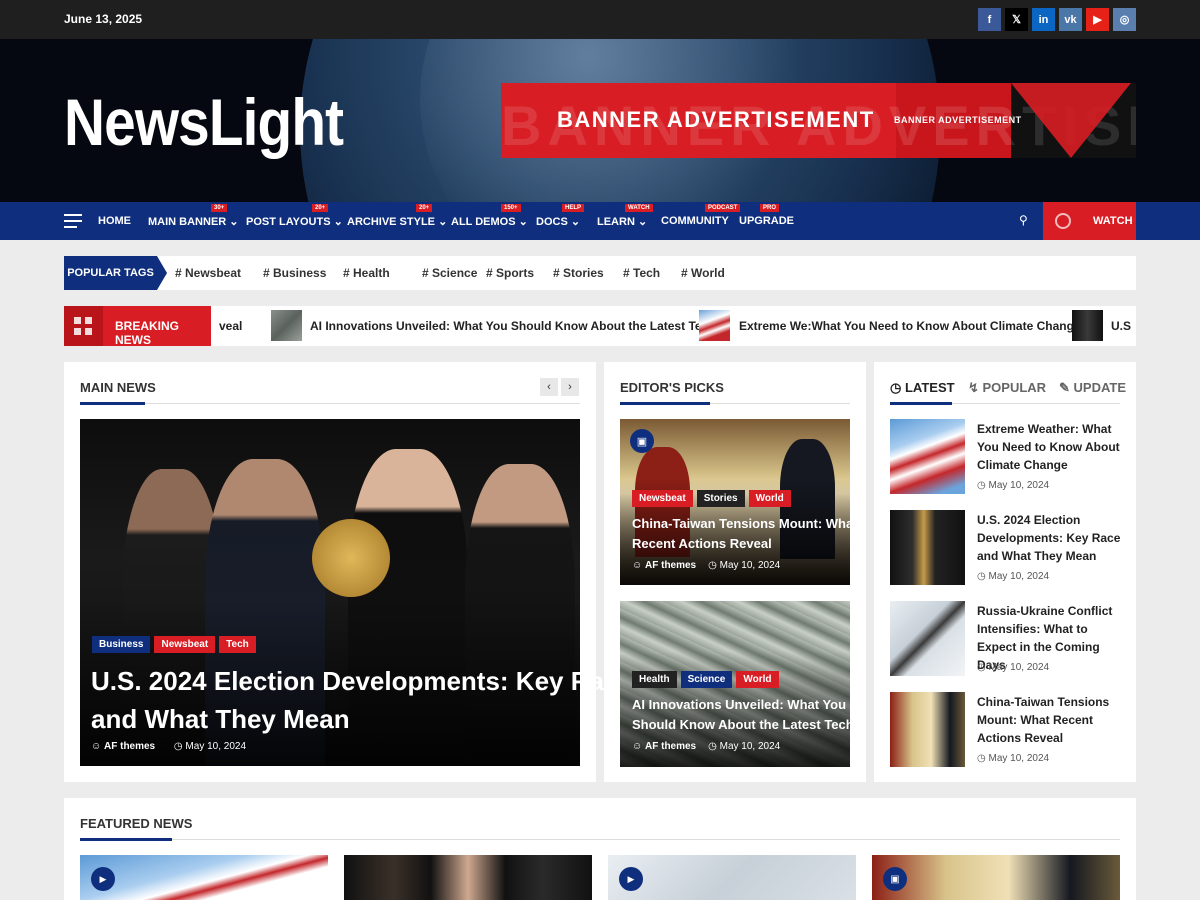 Image resolution: width=1200 pixels, height=900 pixels. I want to click on linkedin-icon: in, so click(1043, 19).